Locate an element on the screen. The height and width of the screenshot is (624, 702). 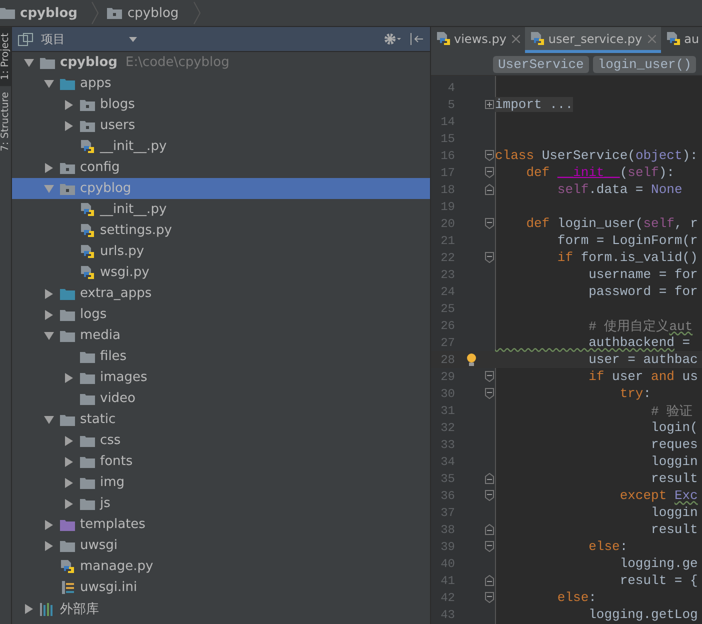
panel-title: 项目 is located at coordinates (53, 39).